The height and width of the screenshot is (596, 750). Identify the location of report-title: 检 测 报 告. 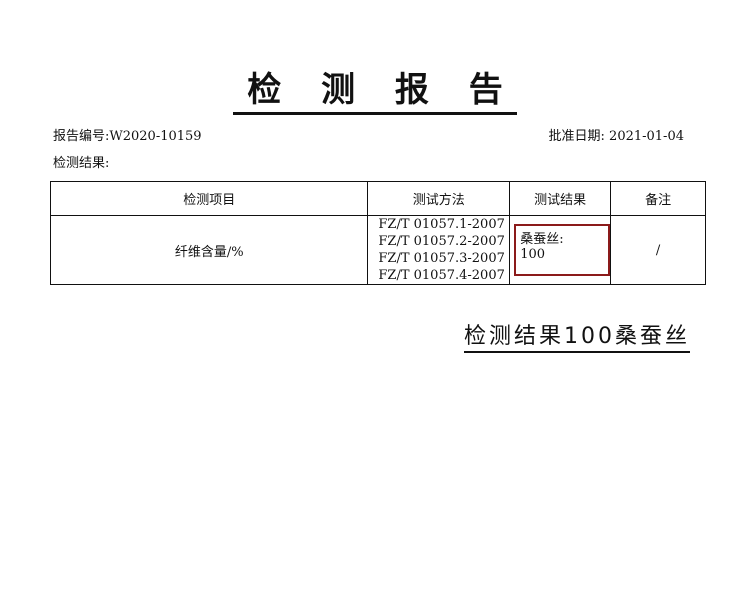
(375, 88).